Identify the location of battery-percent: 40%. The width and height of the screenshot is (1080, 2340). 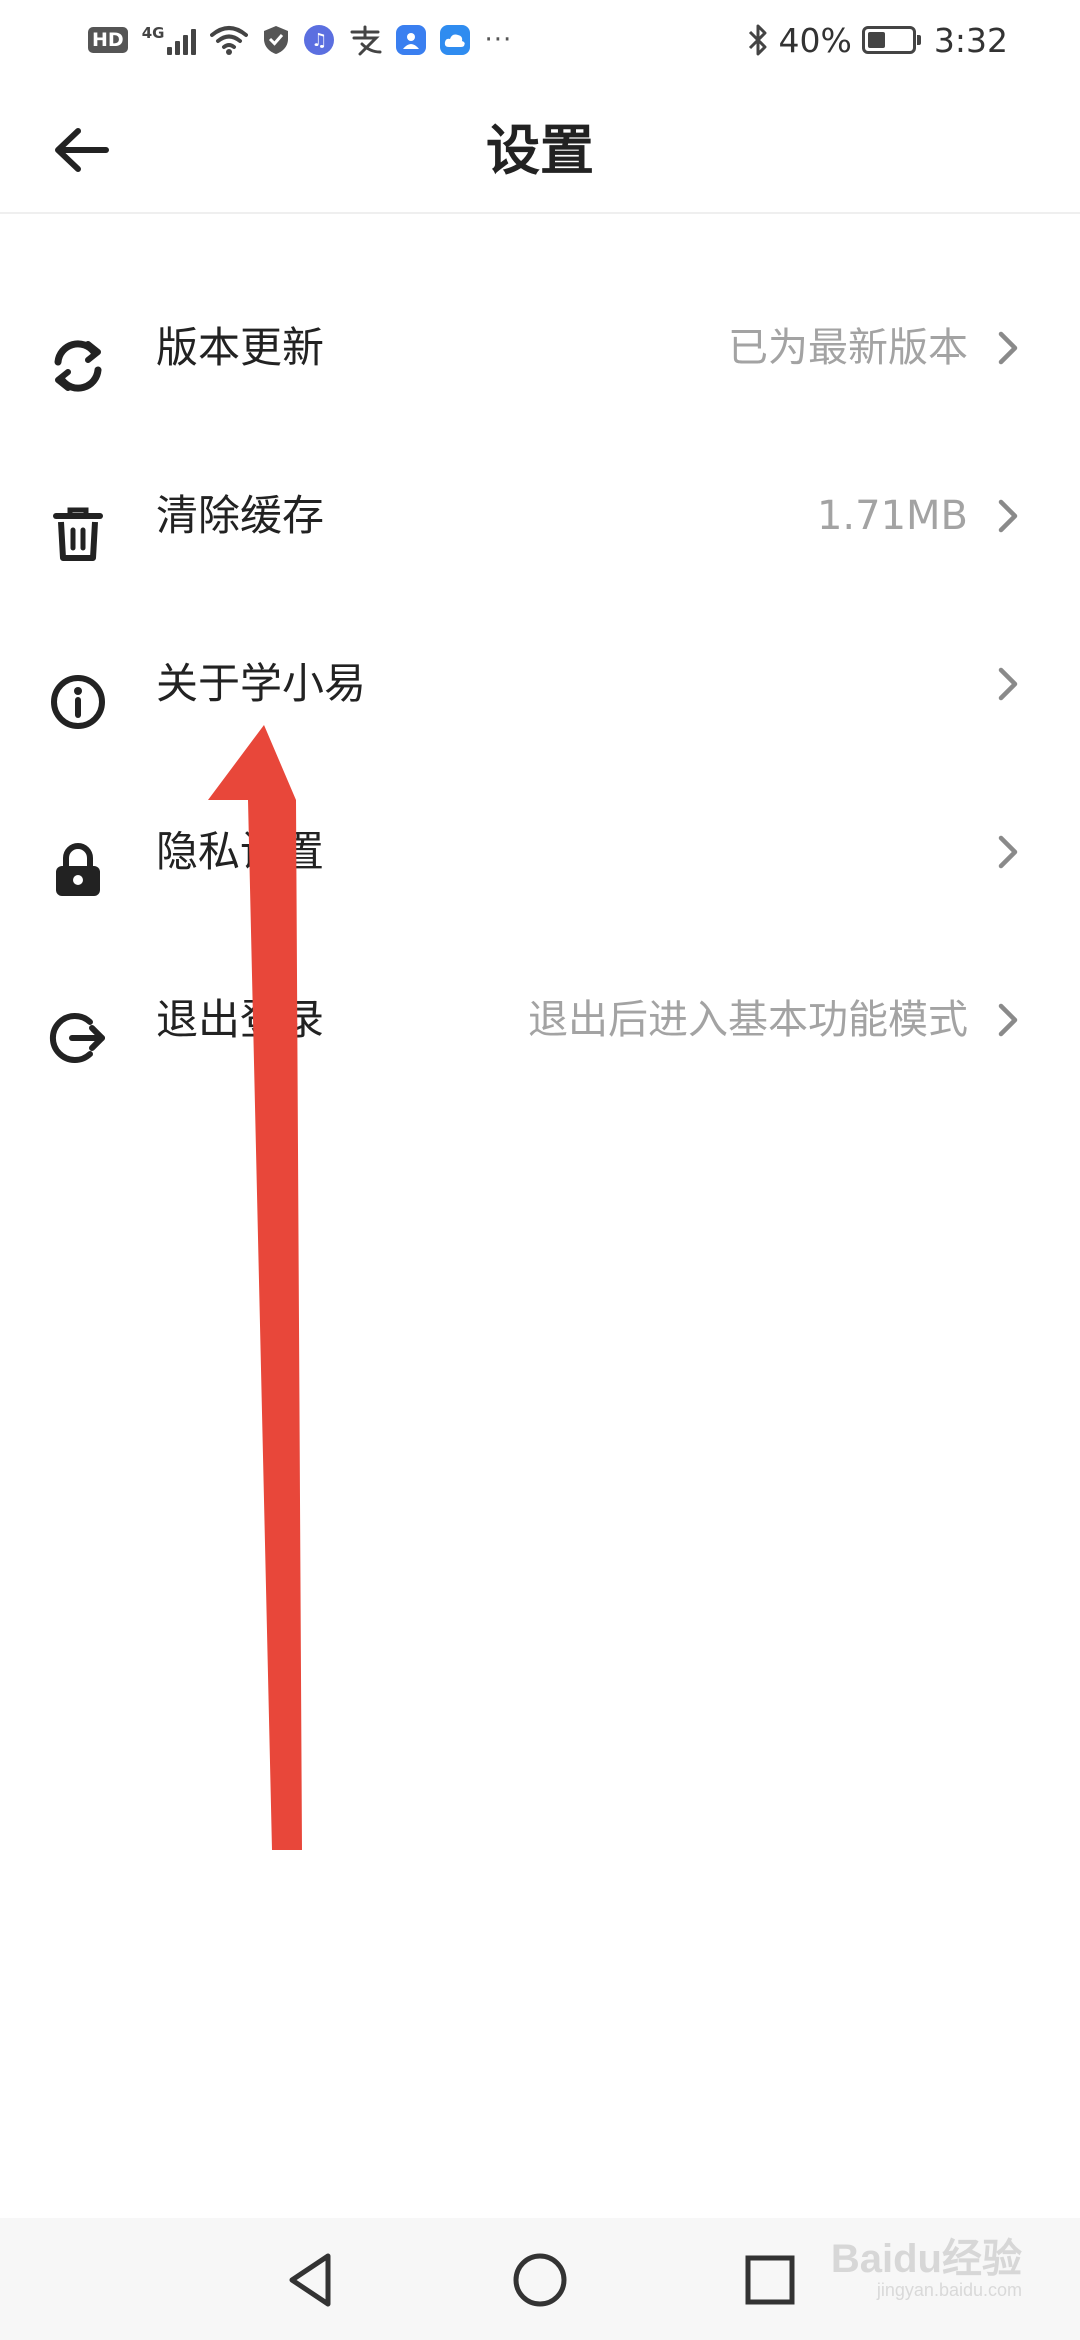
(815, 40).